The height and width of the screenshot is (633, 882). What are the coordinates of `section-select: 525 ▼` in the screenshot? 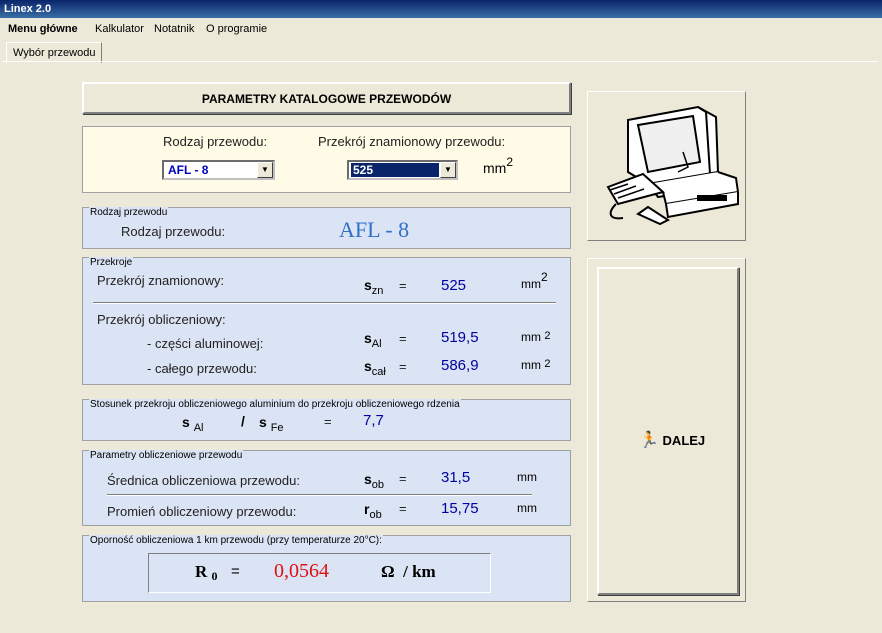 It's located at (402, 170).